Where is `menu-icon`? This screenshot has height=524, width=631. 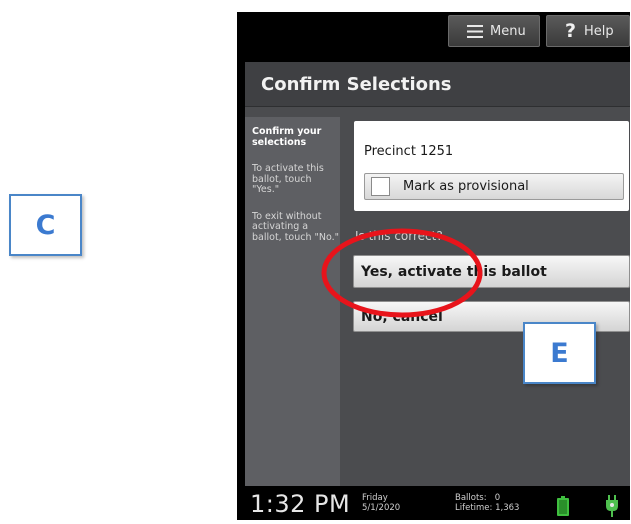
menu-icon is located at coordinates (475, 31).